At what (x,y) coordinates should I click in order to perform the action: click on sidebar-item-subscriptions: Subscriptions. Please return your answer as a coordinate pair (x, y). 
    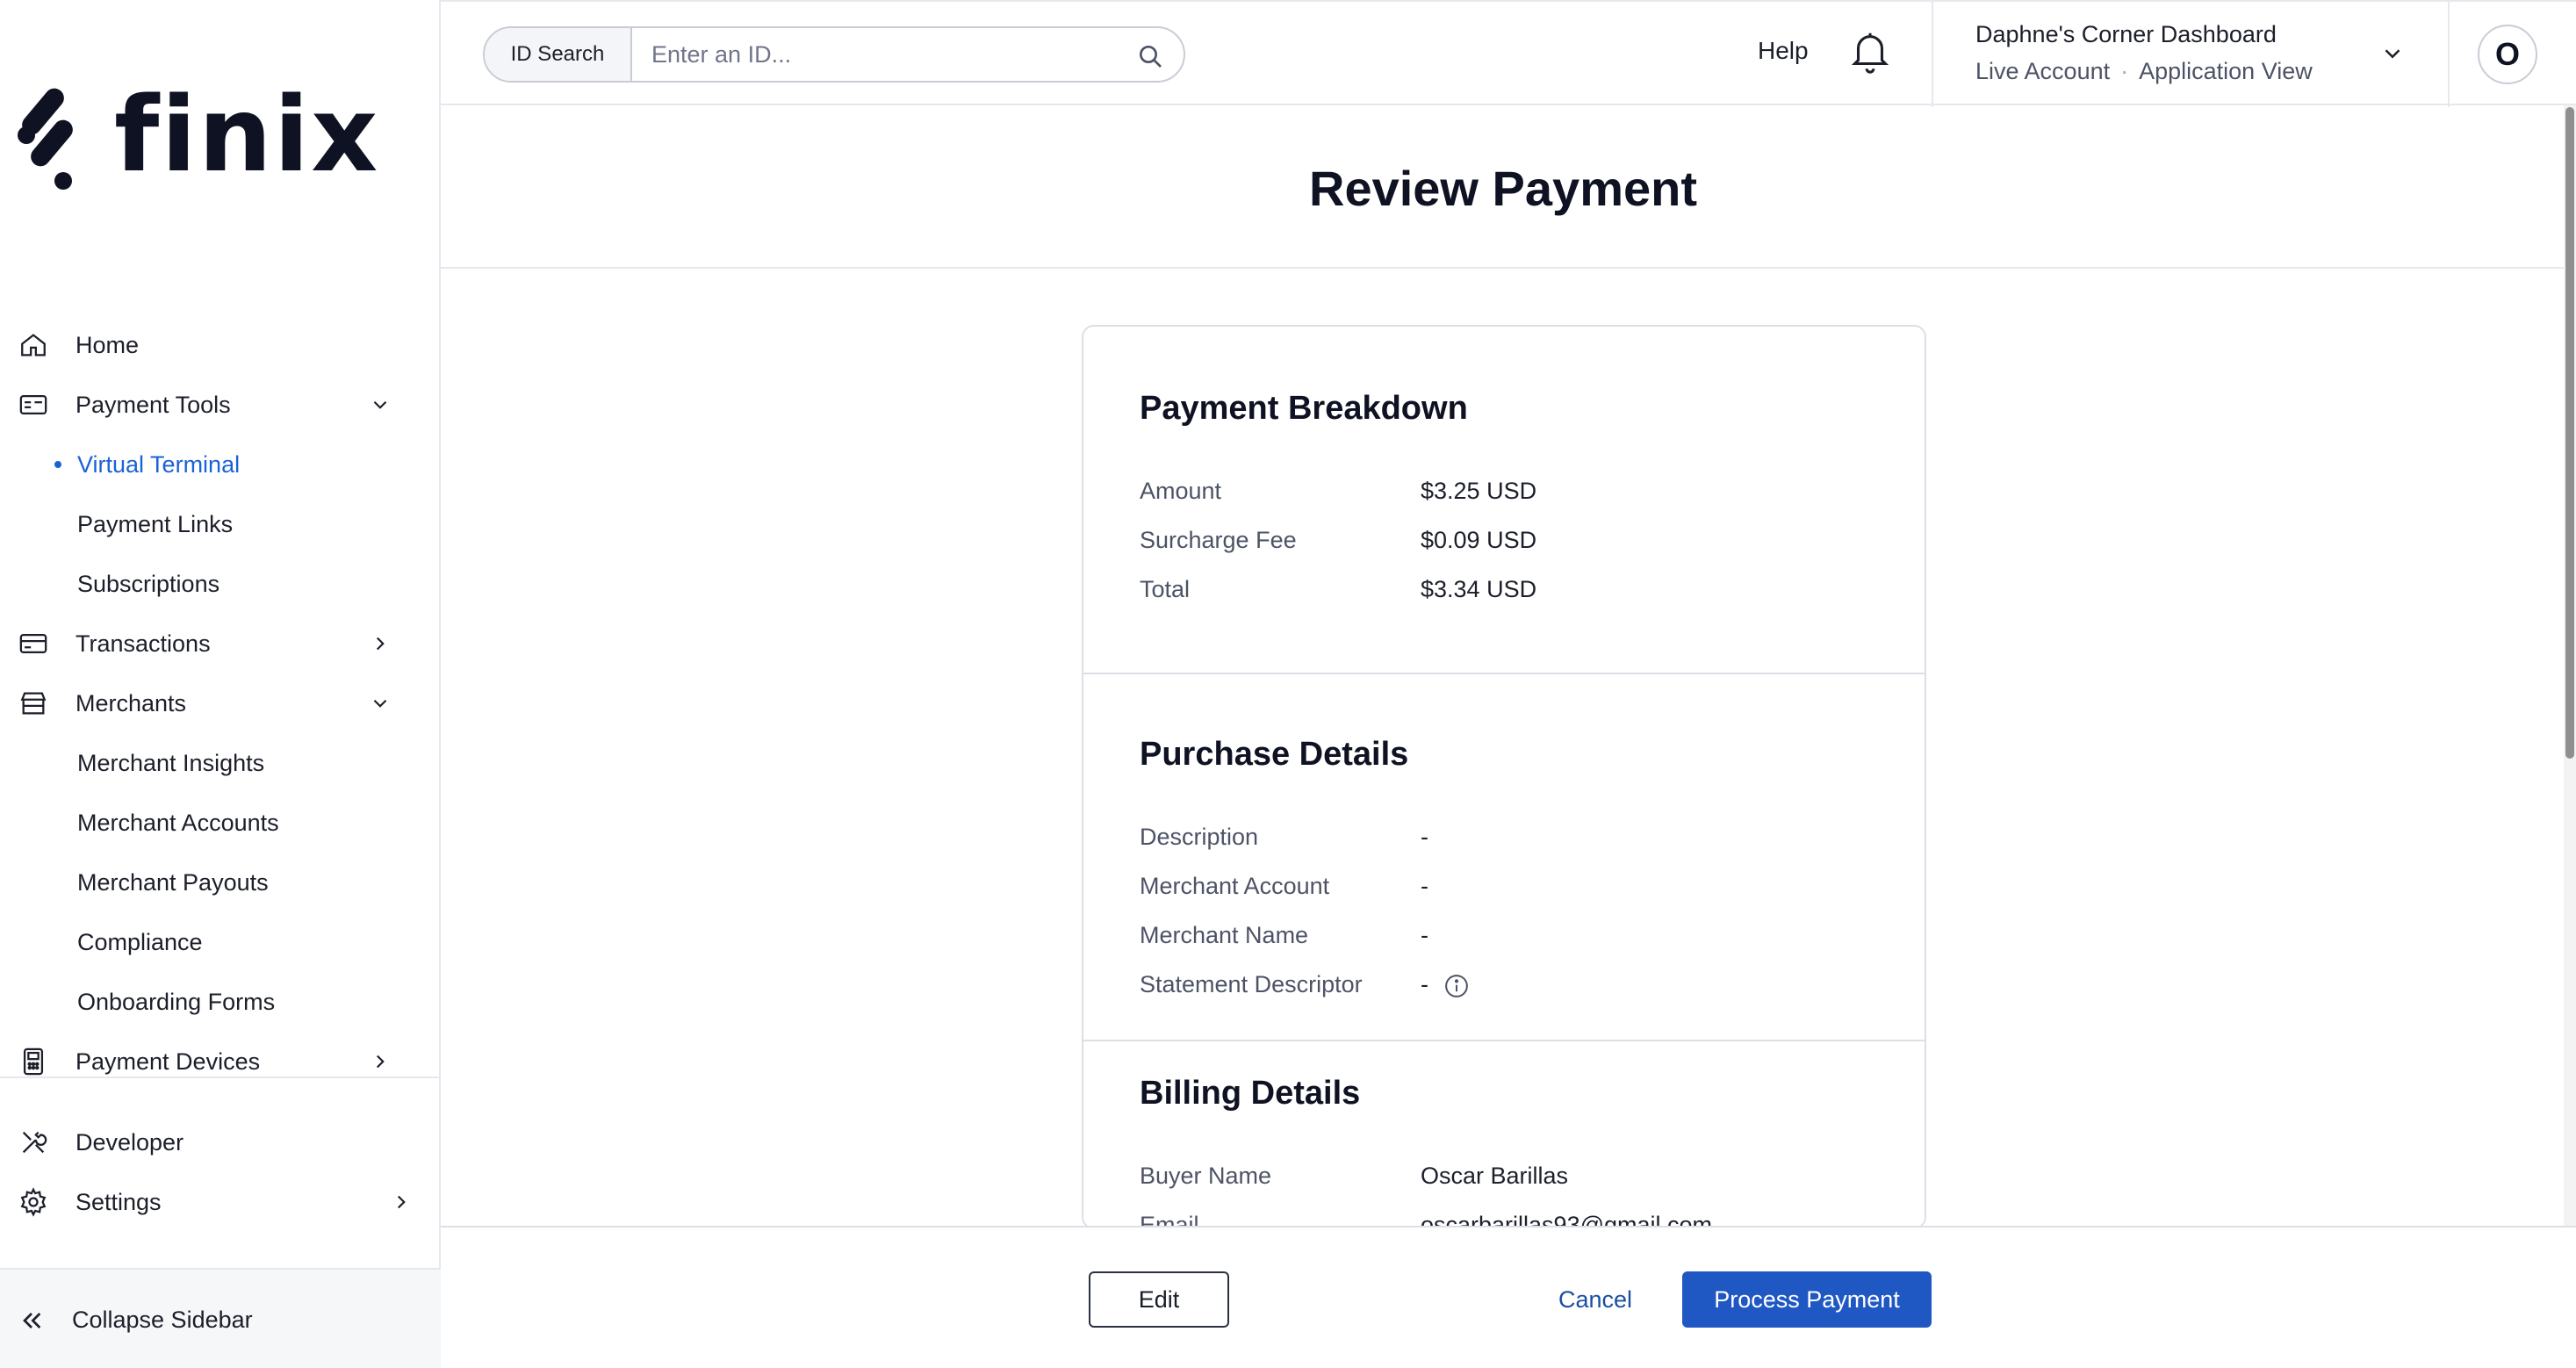
    Looking at the image, I should click on (220, 584).